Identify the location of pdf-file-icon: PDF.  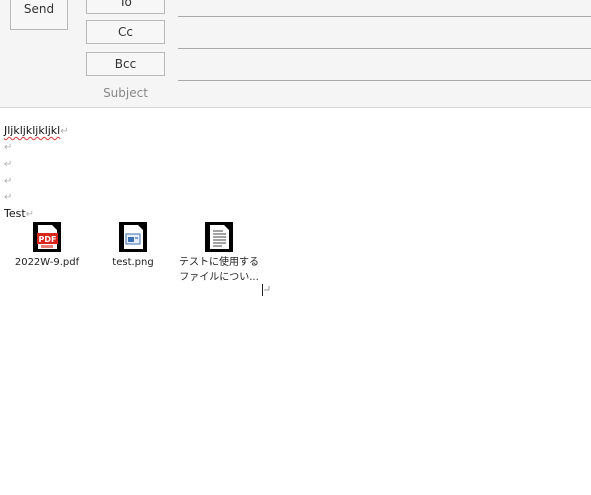
(47, 237).